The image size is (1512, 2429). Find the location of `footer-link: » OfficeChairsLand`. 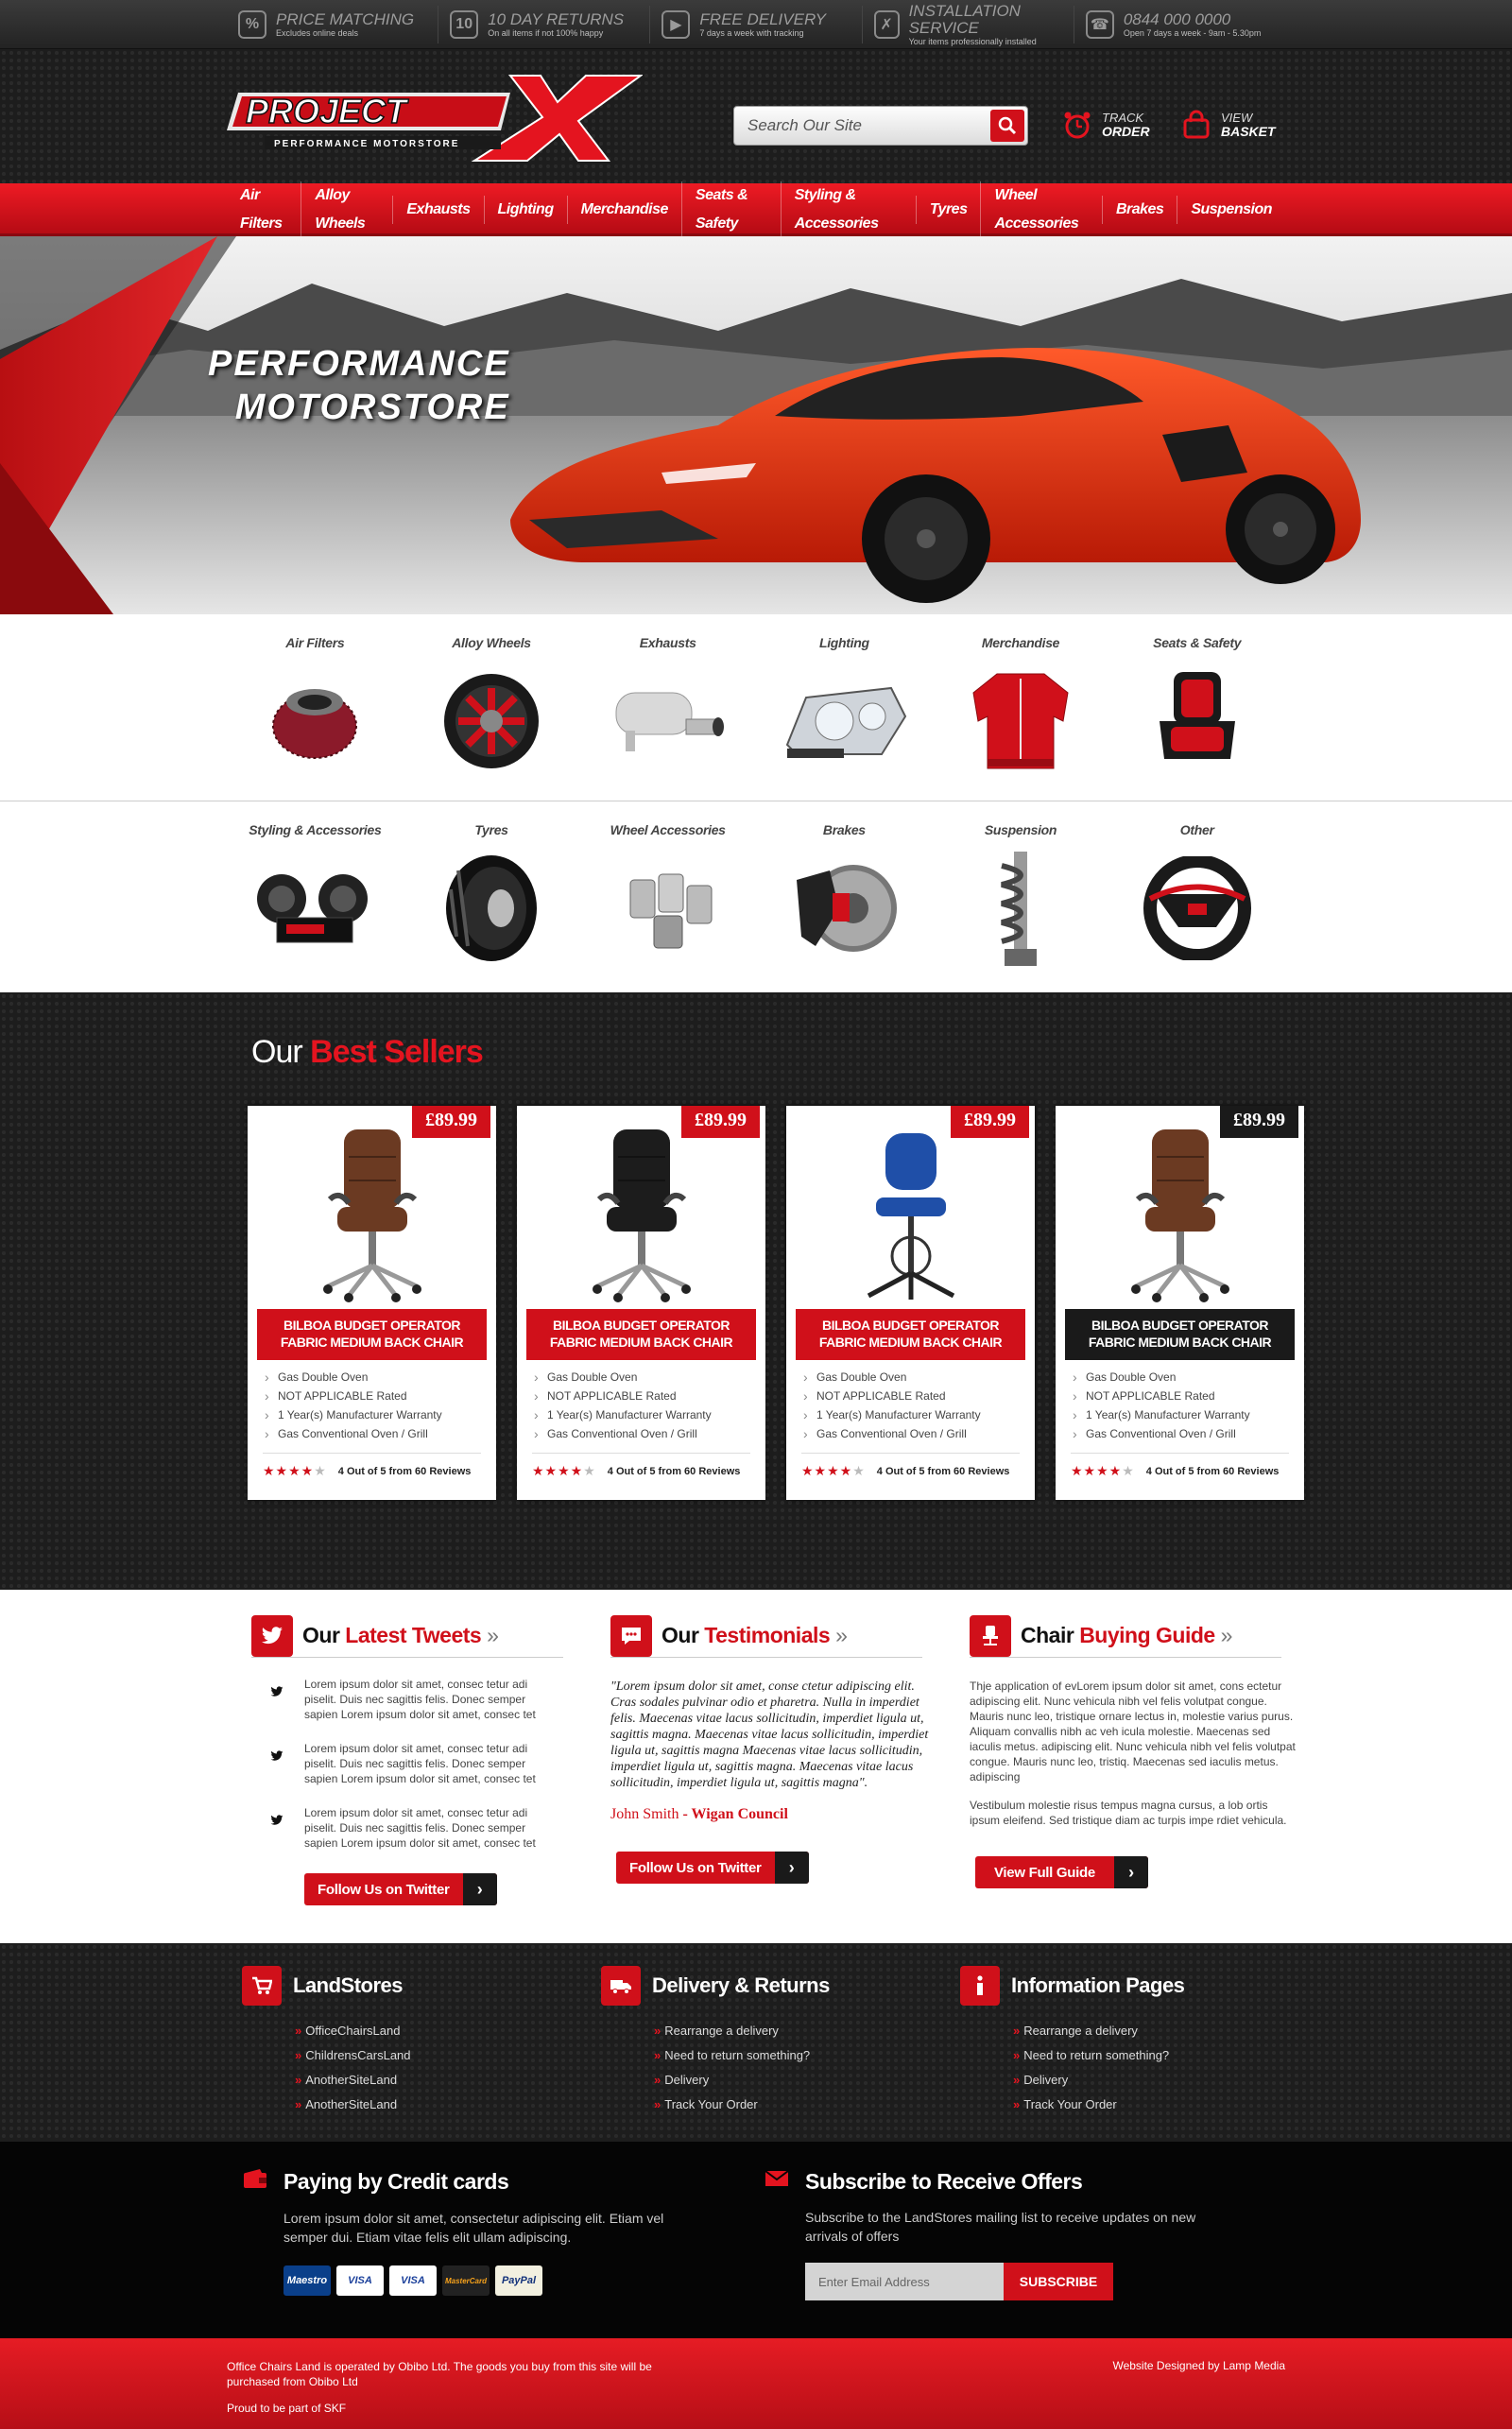

footer-link: » OfficeChairsLand is located at coordinates (424, 2031).